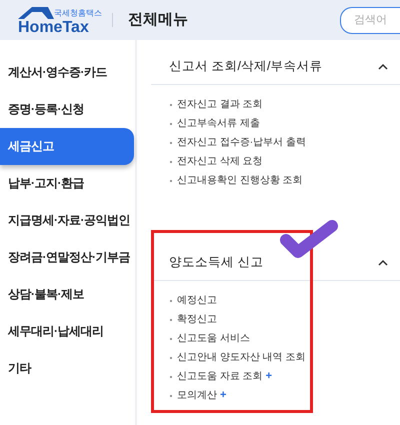  Describe the element at coordinates (220, 161) in the screenshot. I see `menu-link: 전자신고 삭제 요청` at that location.